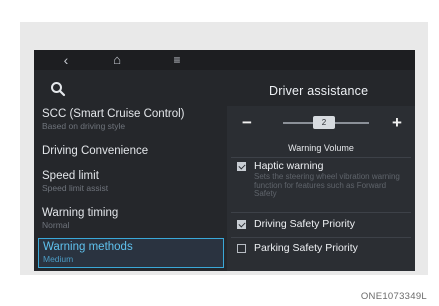  What do you see at coordinates (70, 176) in the screenshot?
I see `menu-item-label: Speed limit` at bounding box center [70, 176].